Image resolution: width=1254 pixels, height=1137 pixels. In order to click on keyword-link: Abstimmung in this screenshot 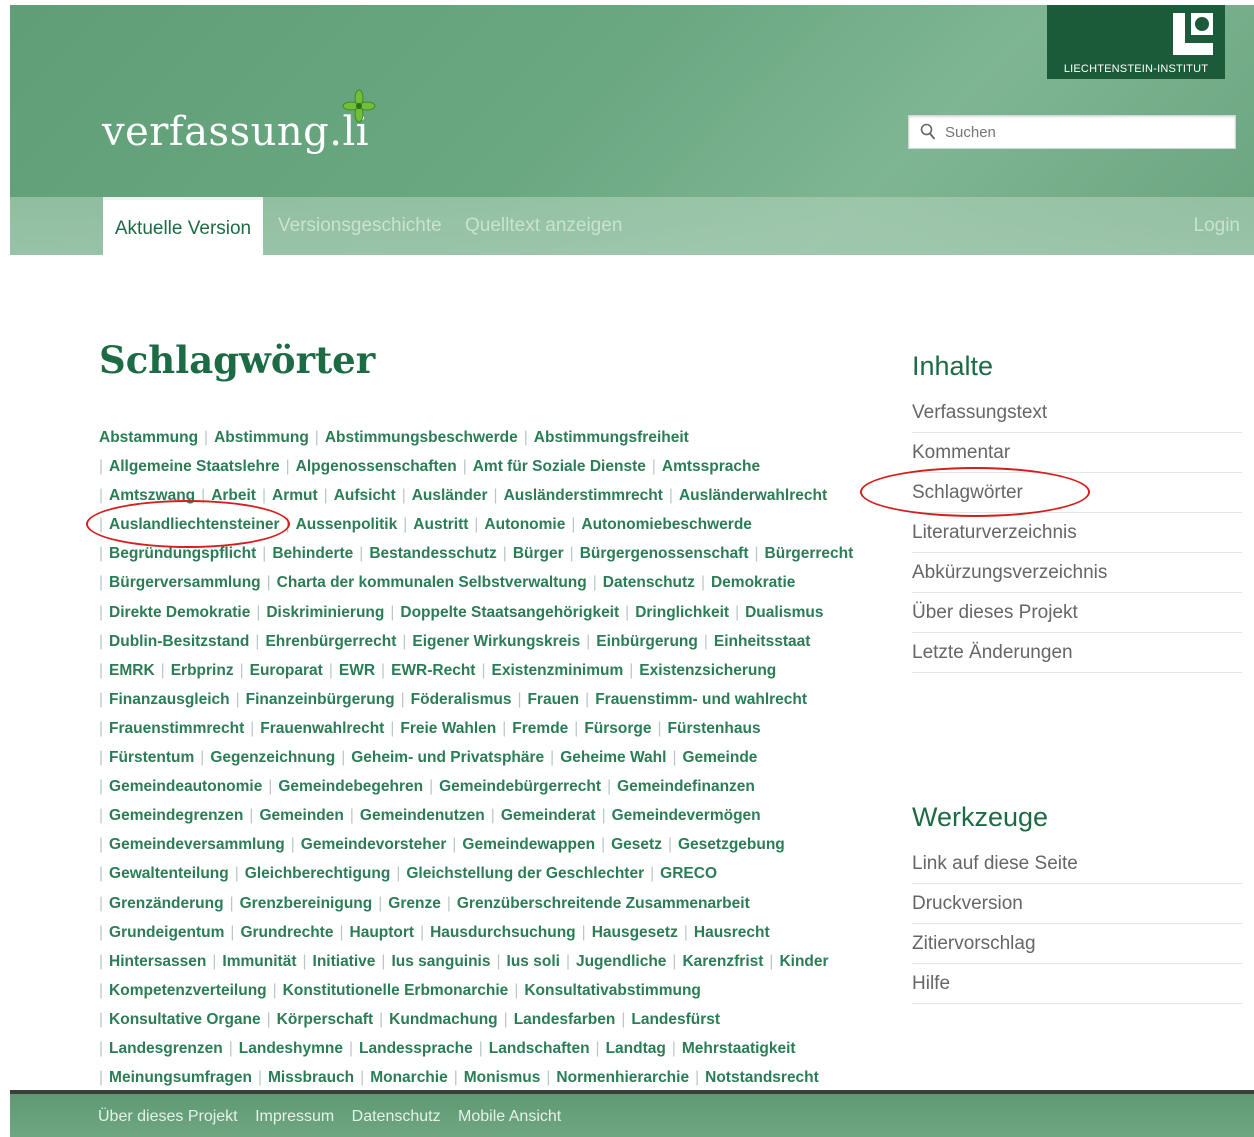, I will do `click(261, 437)`.